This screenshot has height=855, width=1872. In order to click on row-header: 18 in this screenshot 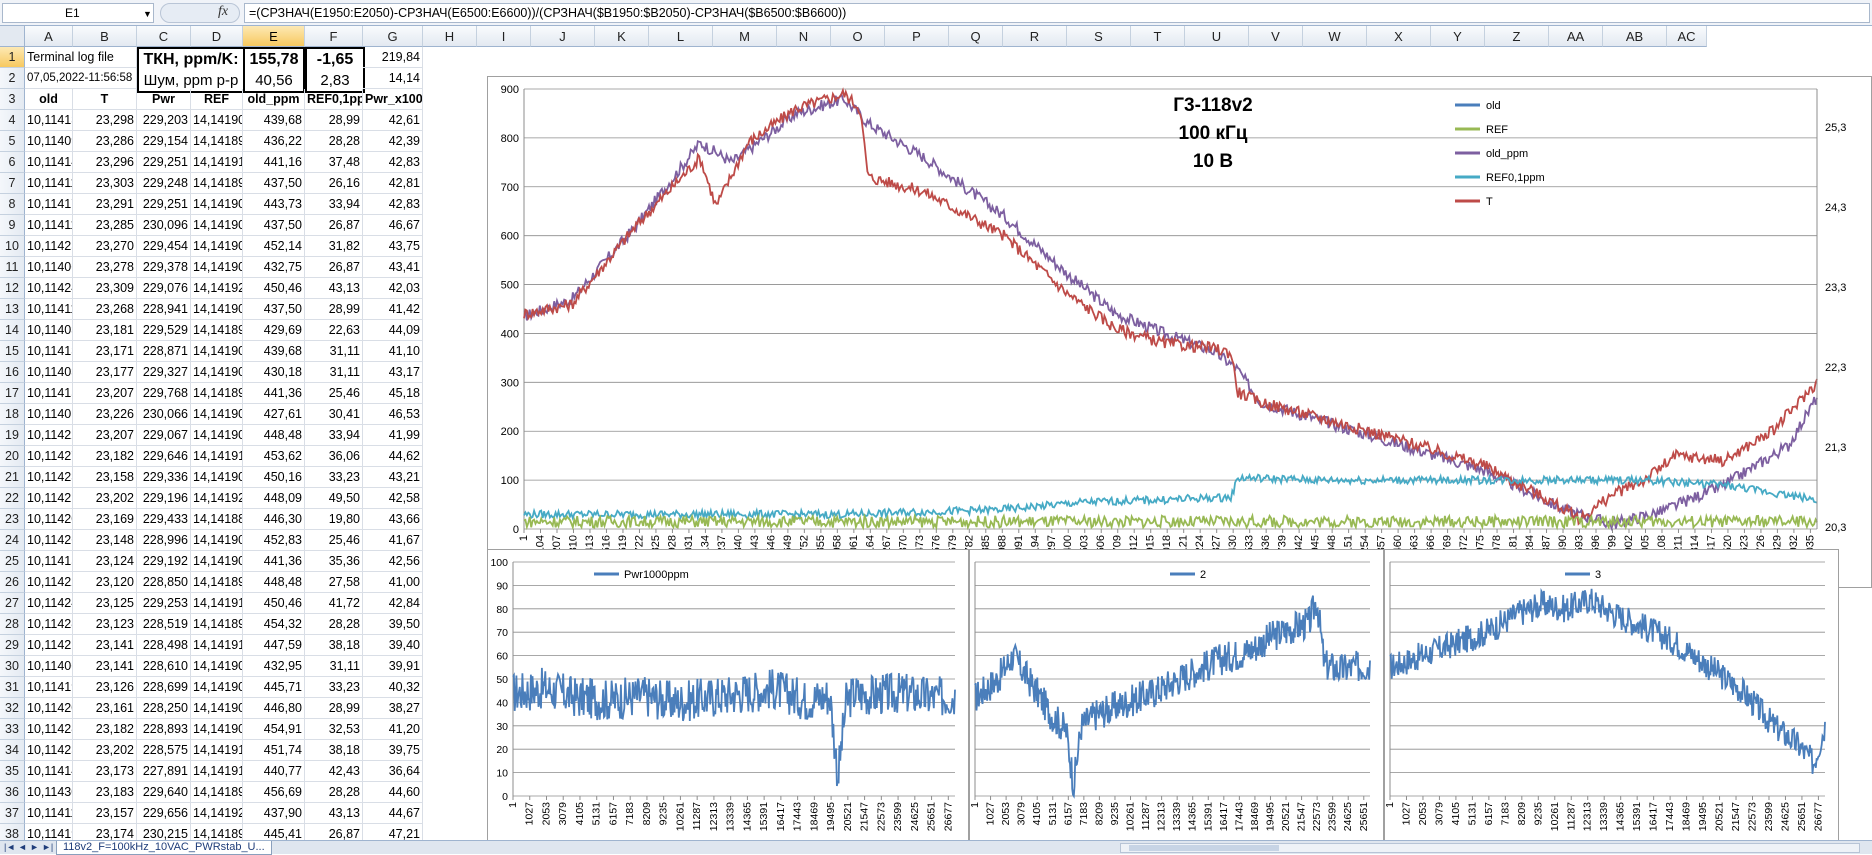, I will do `click(12, 414)`.